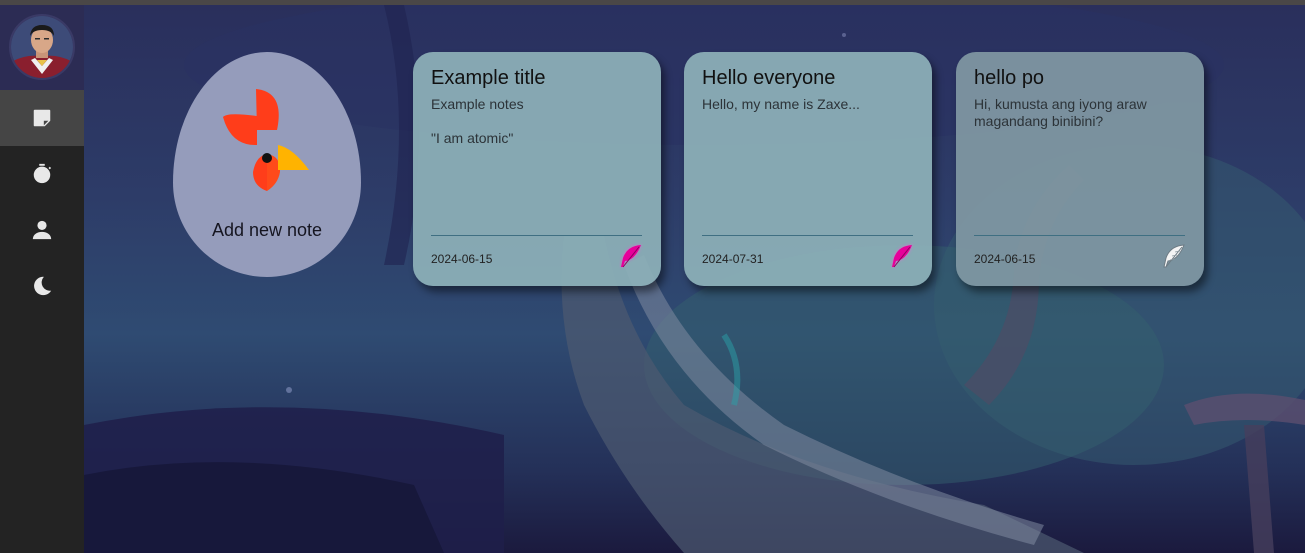  I want to click on note-line: "I am atomic", so click(472, 138).